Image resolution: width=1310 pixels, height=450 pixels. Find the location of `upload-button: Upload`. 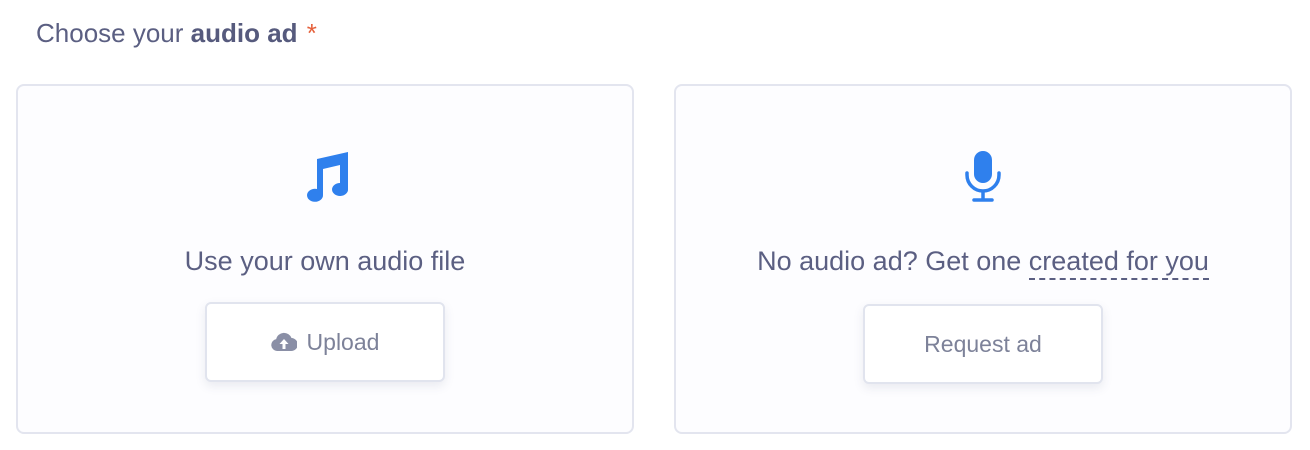

upload-button: Upload is located at coordinates (325, 342).